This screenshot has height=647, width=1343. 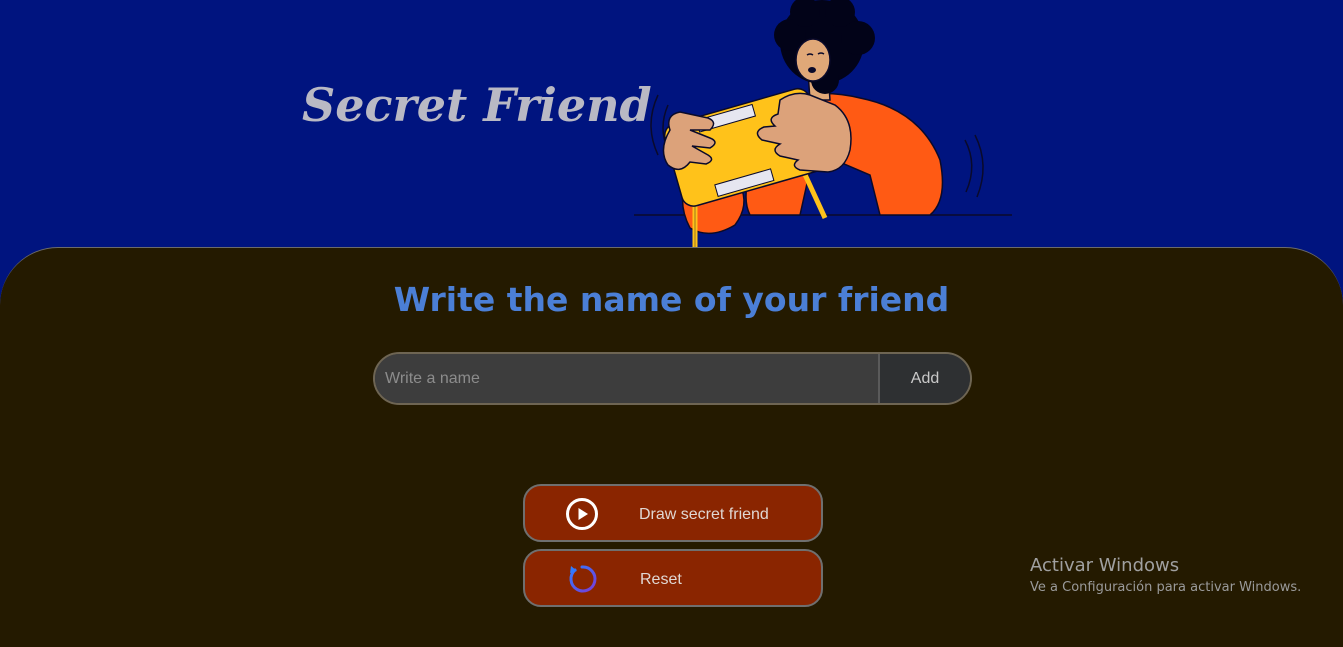 I want to click on reset-button: Reset, so click(x=673, y=578).